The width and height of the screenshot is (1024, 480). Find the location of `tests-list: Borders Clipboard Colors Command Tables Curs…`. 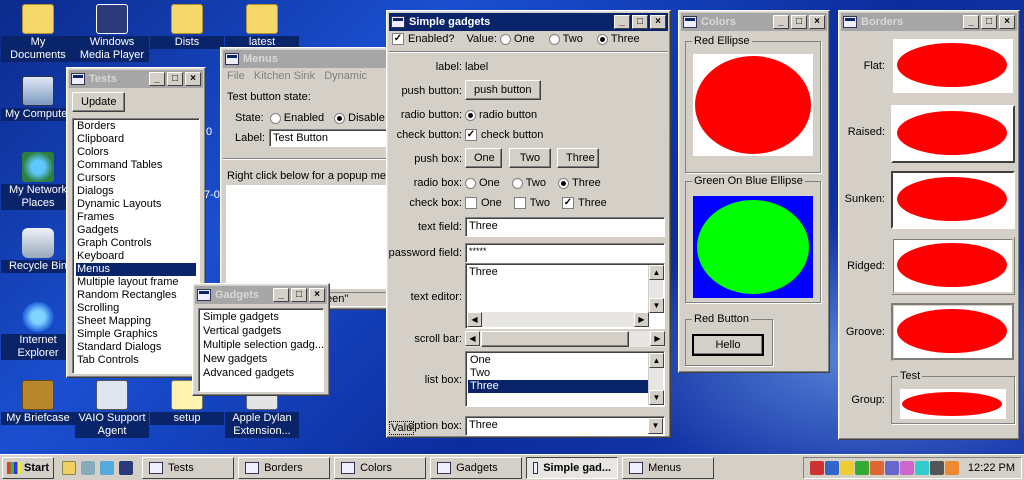

tests-list: Borders Clipboard Colors Command Tables Curs… is located at coordinates (136, 246).